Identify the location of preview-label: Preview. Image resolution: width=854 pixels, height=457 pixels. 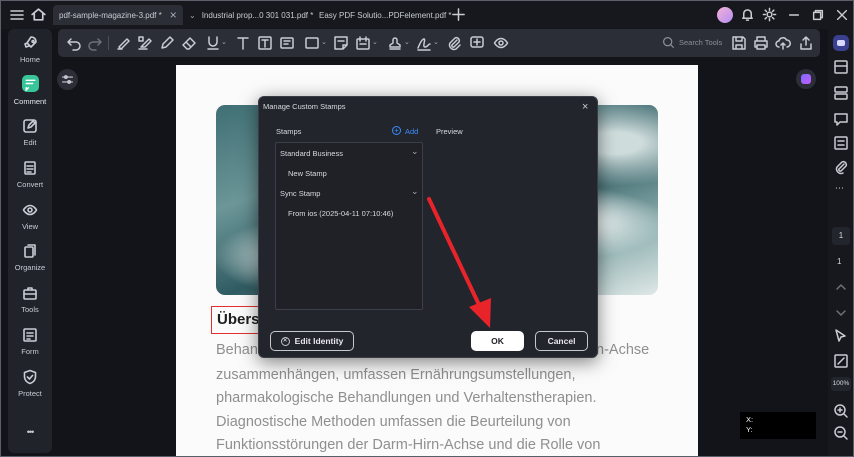
(449, 131).